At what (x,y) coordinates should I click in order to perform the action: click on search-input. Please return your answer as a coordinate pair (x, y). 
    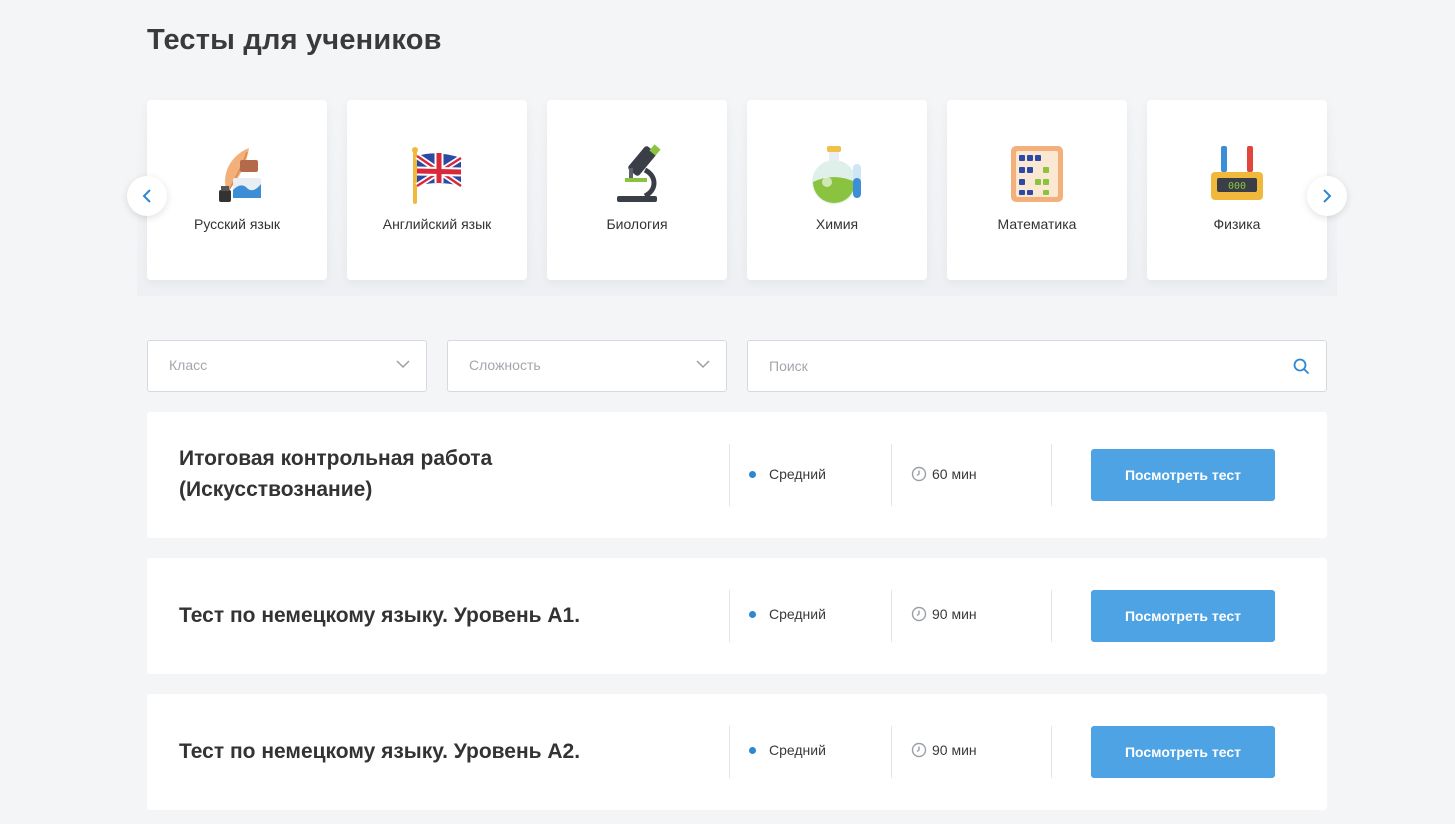
    Looking at the image, I should click on (1018, 366).